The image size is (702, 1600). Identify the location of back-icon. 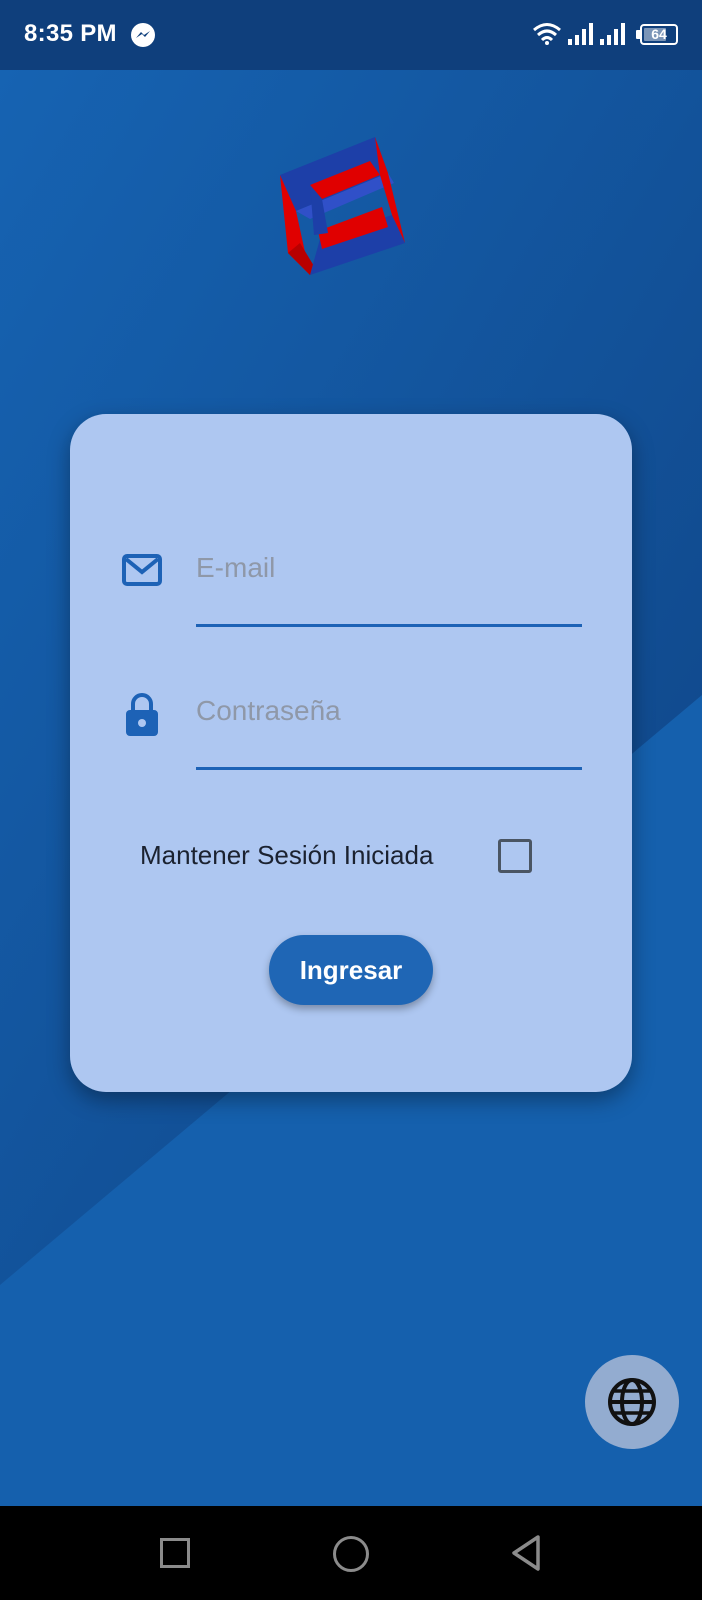
(526, 1553).